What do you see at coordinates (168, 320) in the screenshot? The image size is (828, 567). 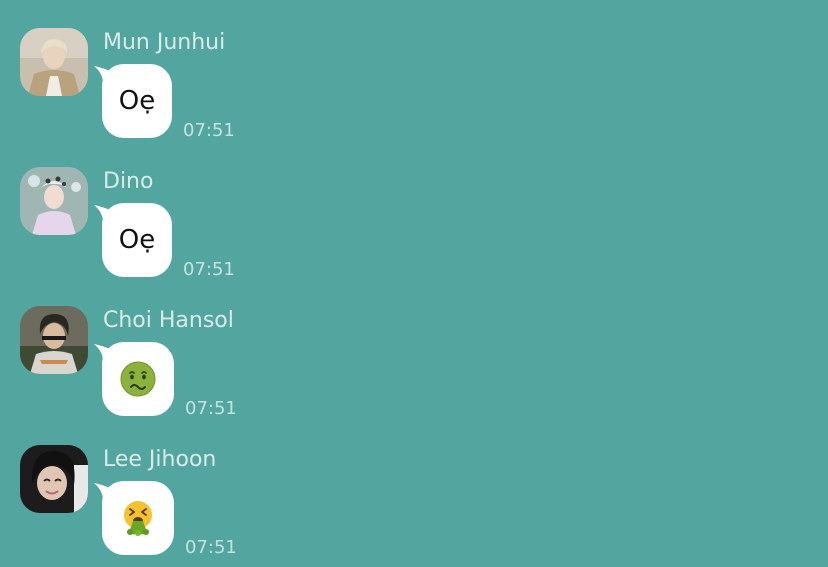 I see `sender-name: Choi Hansol` at bounding box center [168, 320].